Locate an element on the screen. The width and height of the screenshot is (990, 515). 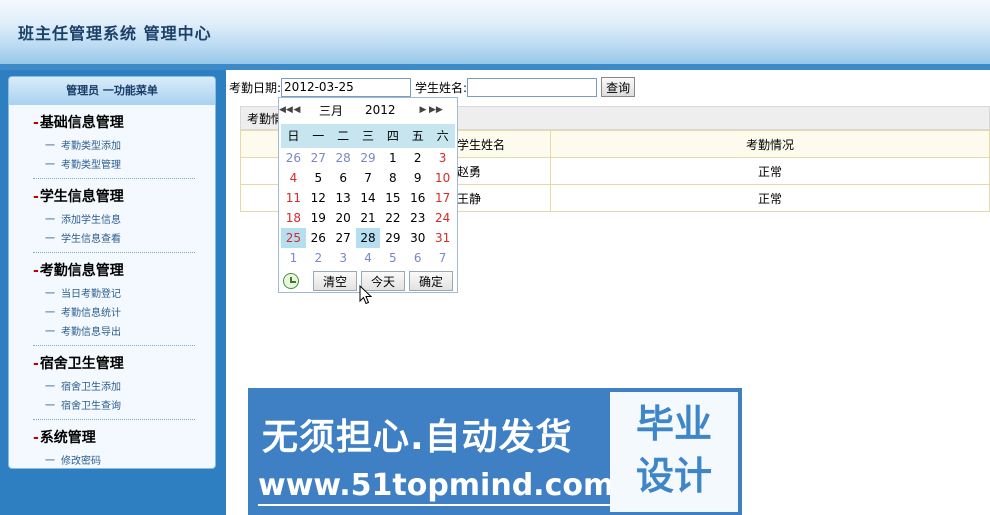
calendar-day: 14 is located at coordinates (368, 198).